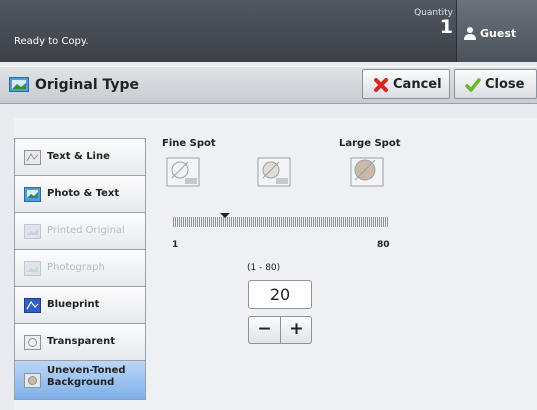 The image size is (537, 410). I want to click on printed-original-icon, so click(32, 231).